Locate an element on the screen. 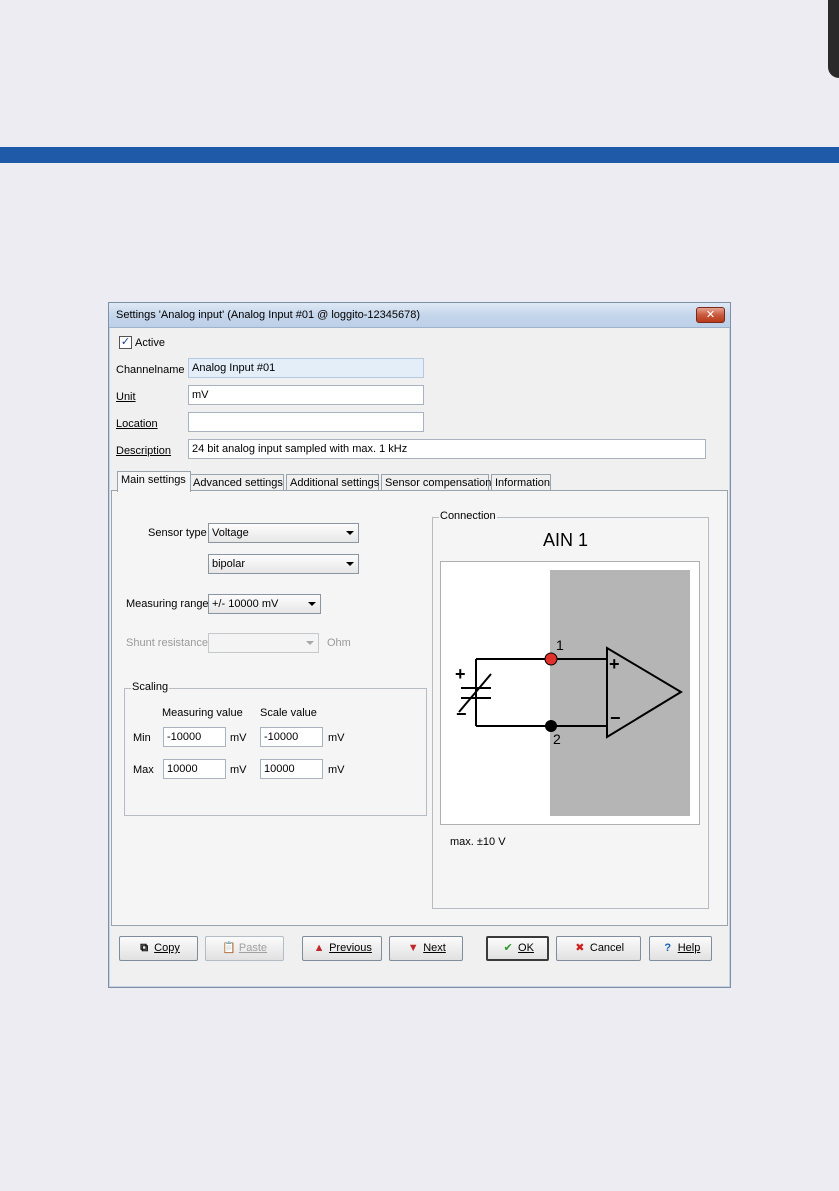  shunt-resistance-select is located at coordinates (263, 643).